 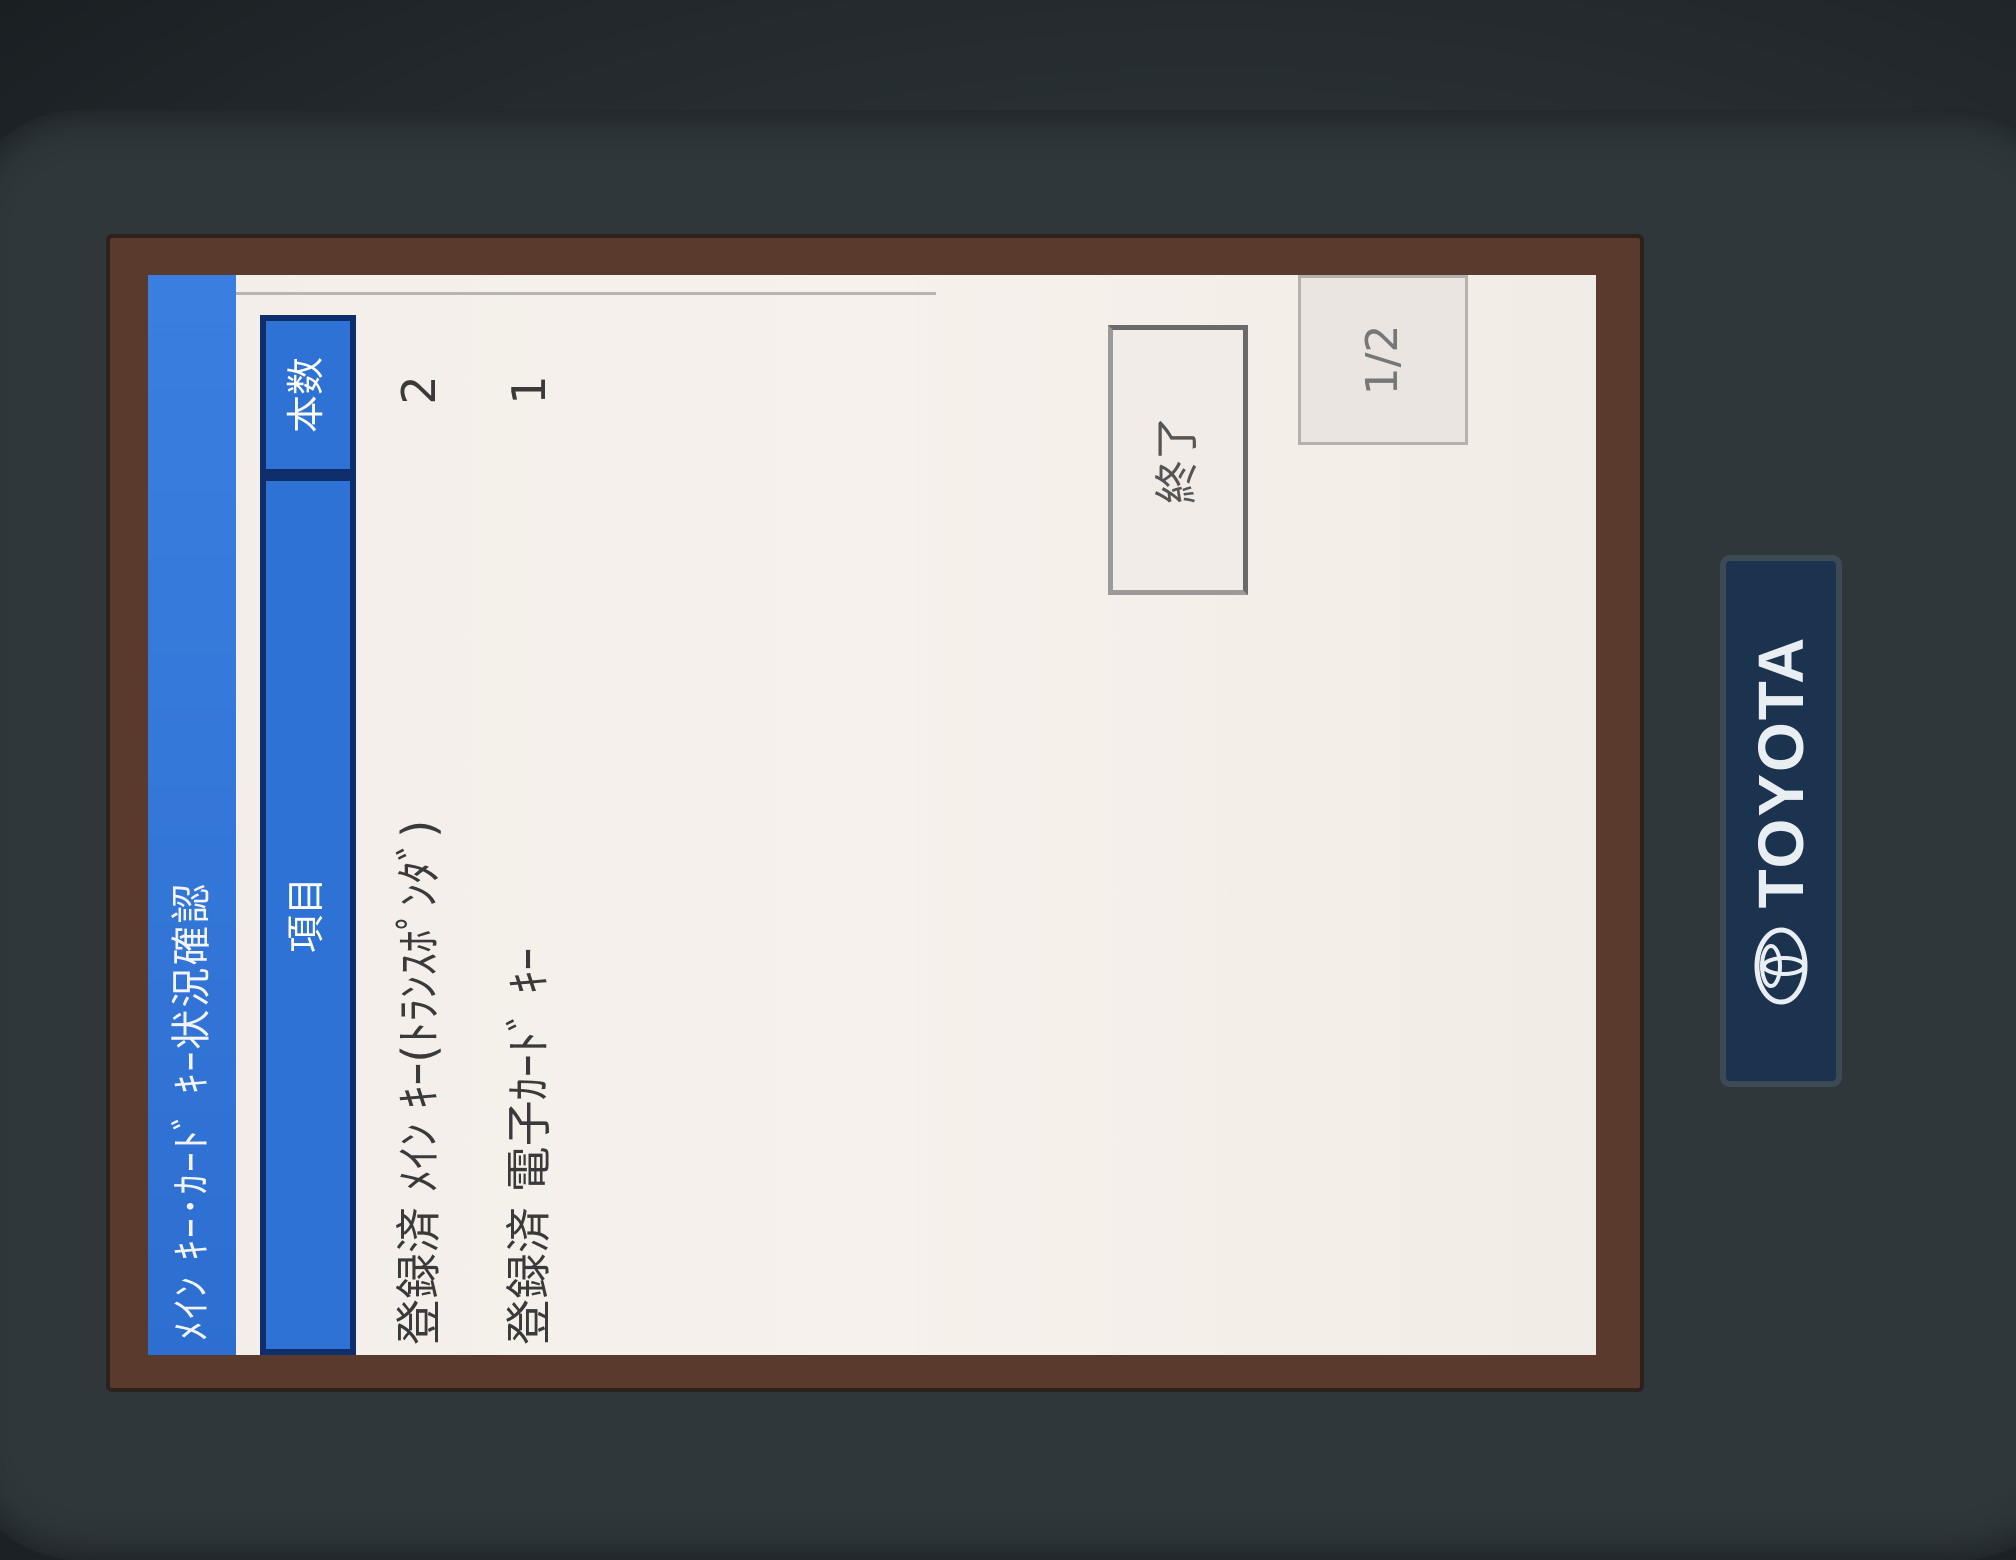 I want to click on row-label: 登録済 電子ｶｰﾄﾞ ｷｰ, so click(x=529, y=1146).